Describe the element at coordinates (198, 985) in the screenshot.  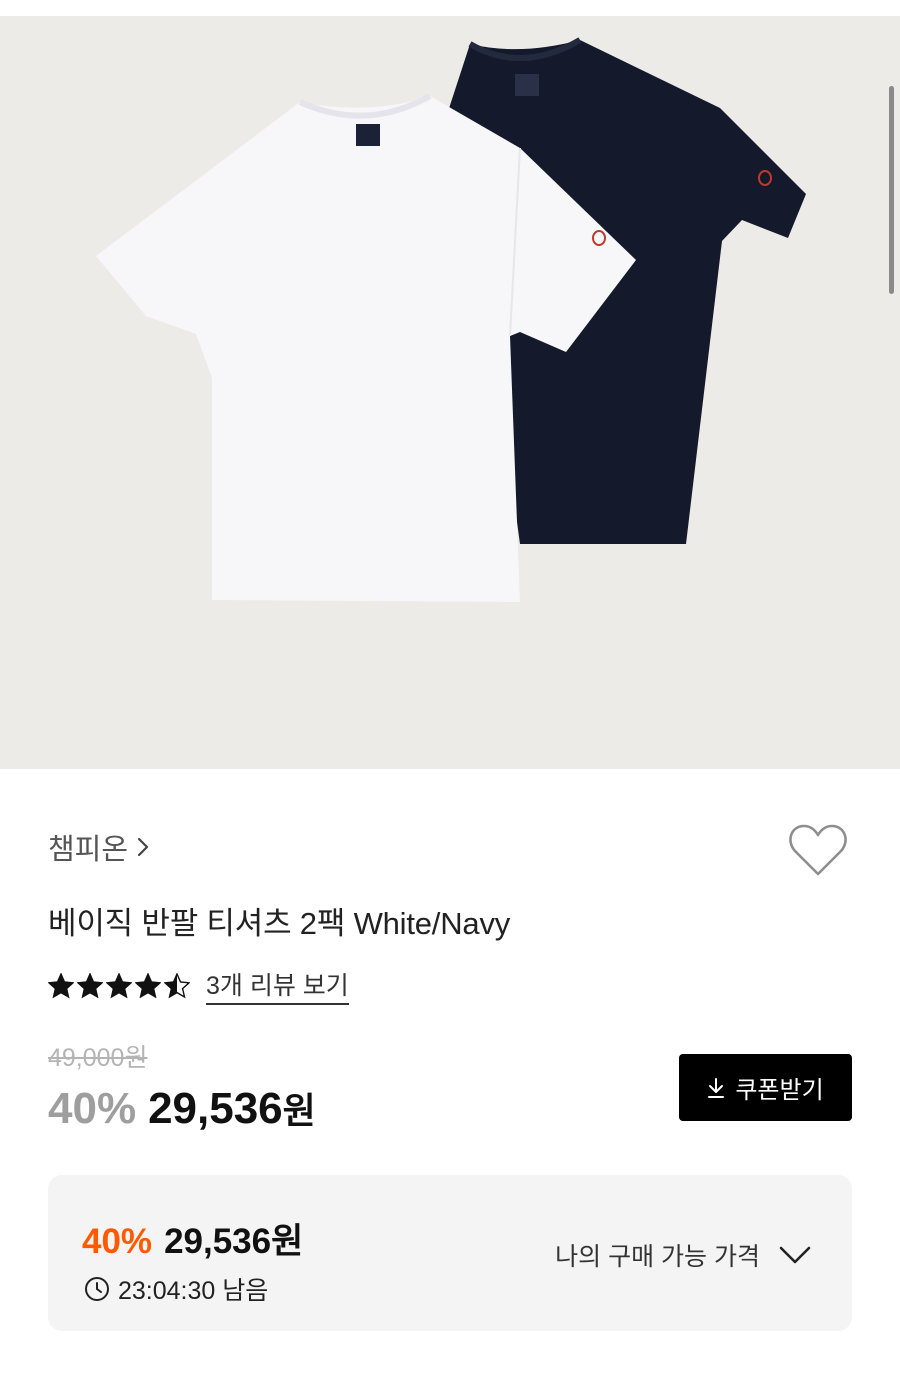
I see `rating-row: 3개 리뷰 보기` at that location.